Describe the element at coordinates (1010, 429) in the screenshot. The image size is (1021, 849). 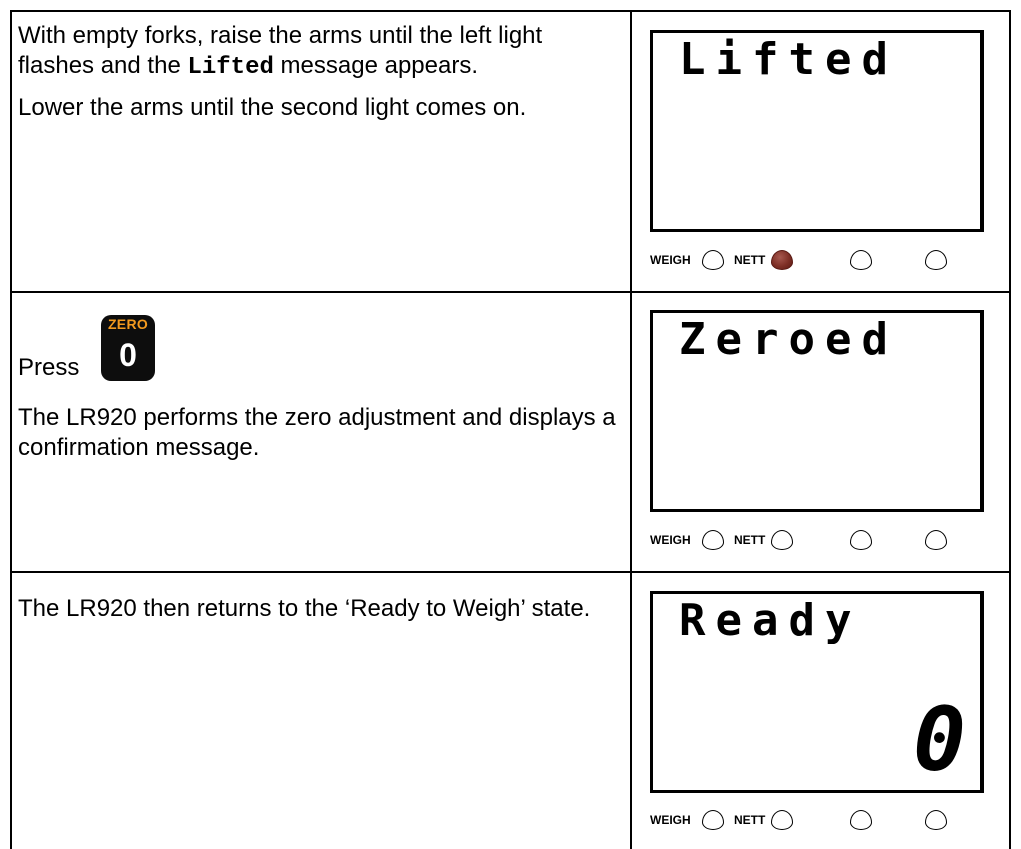
I see `table-border-right` at that location.